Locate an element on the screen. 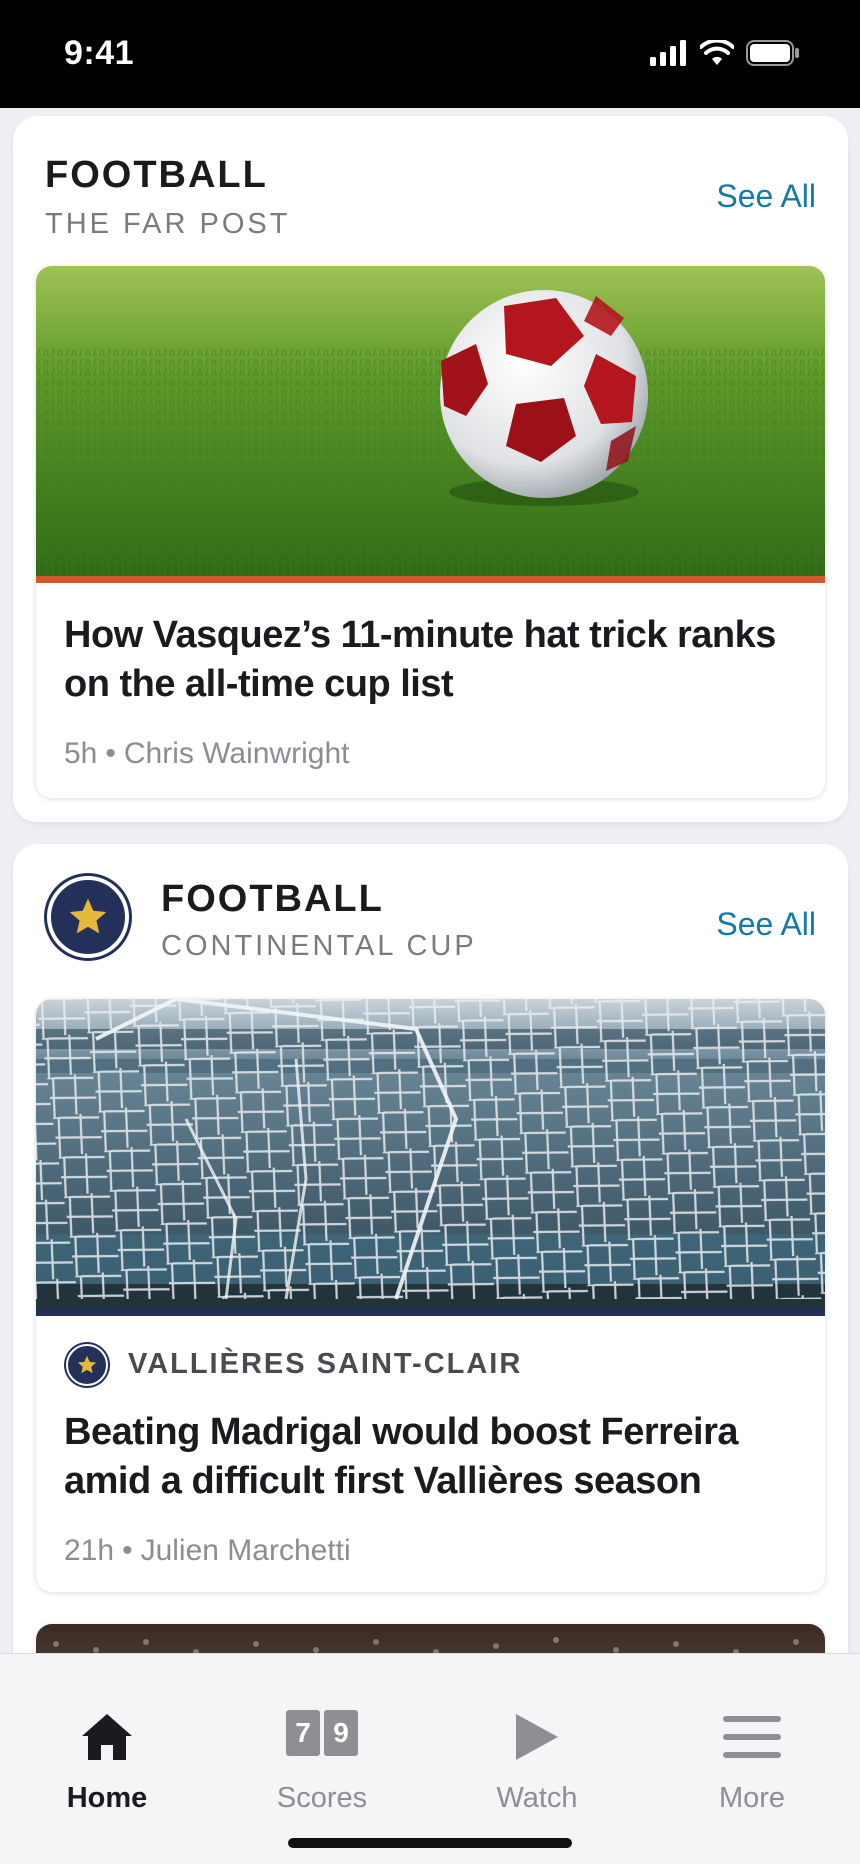 This screenshot has width=860, height=1864. tab-more: More is located at coordinates (752, 1748).